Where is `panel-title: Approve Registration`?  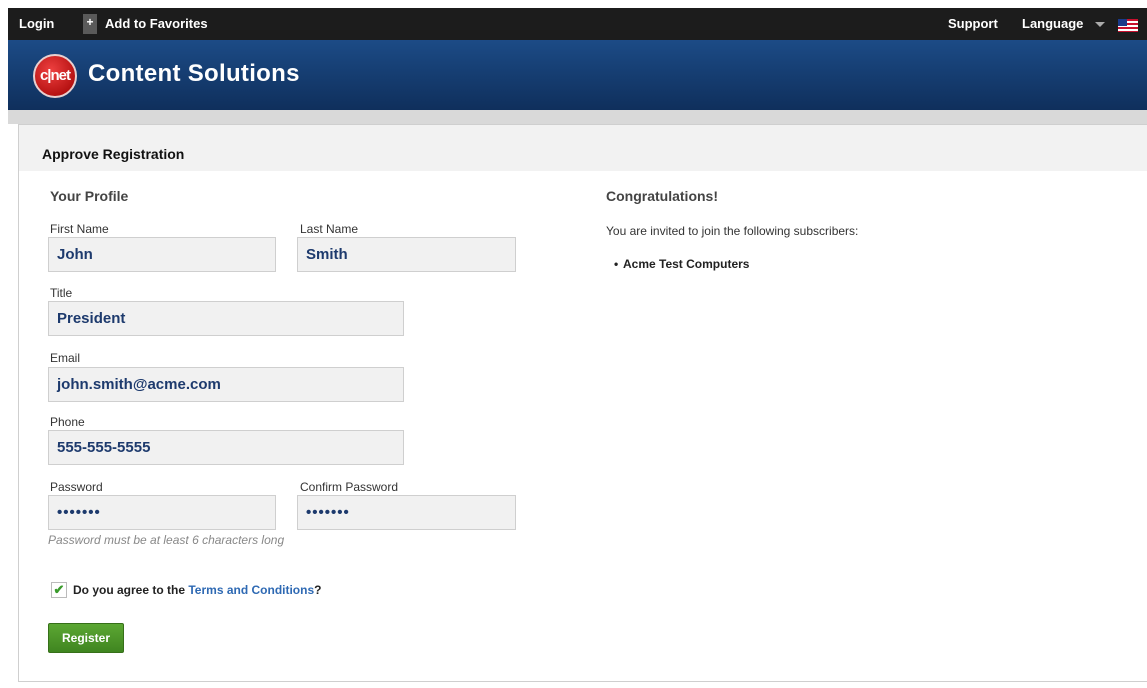 panel-title: Approve Registration is located at coordinates (113, 154).